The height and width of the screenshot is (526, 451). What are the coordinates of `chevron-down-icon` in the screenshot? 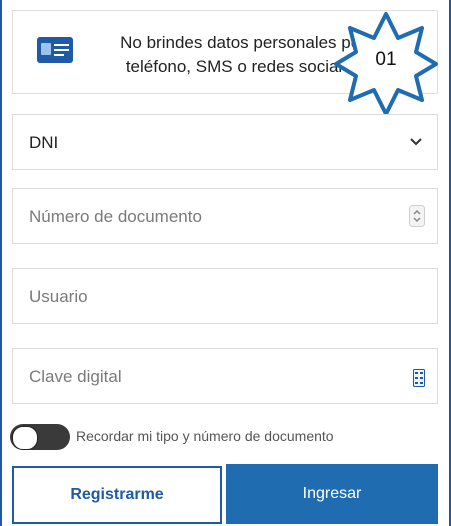 It's located at (416, 142).